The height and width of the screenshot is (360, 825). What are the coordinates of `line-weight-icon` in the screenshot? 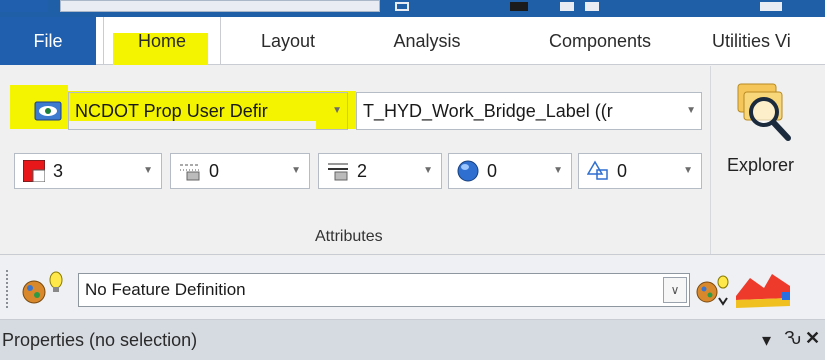 It's located at (338, 171).